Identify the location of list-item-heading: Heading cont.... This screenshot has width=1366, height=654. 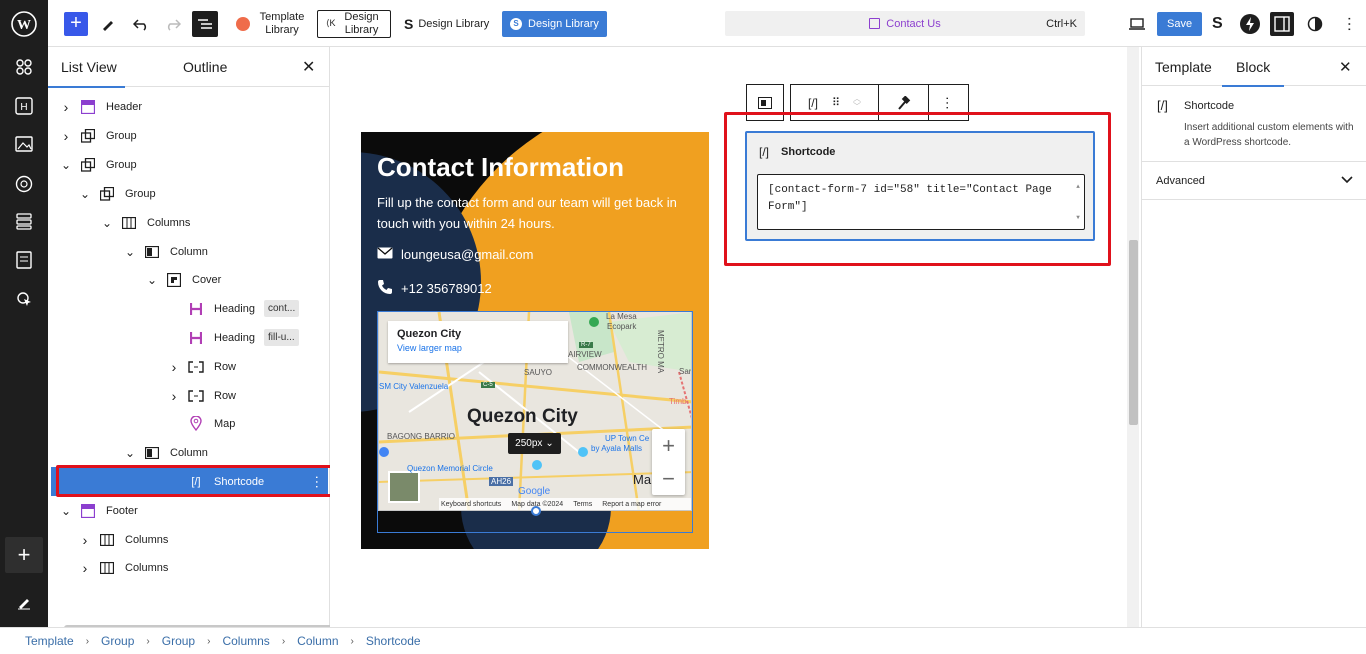
(189, 308).